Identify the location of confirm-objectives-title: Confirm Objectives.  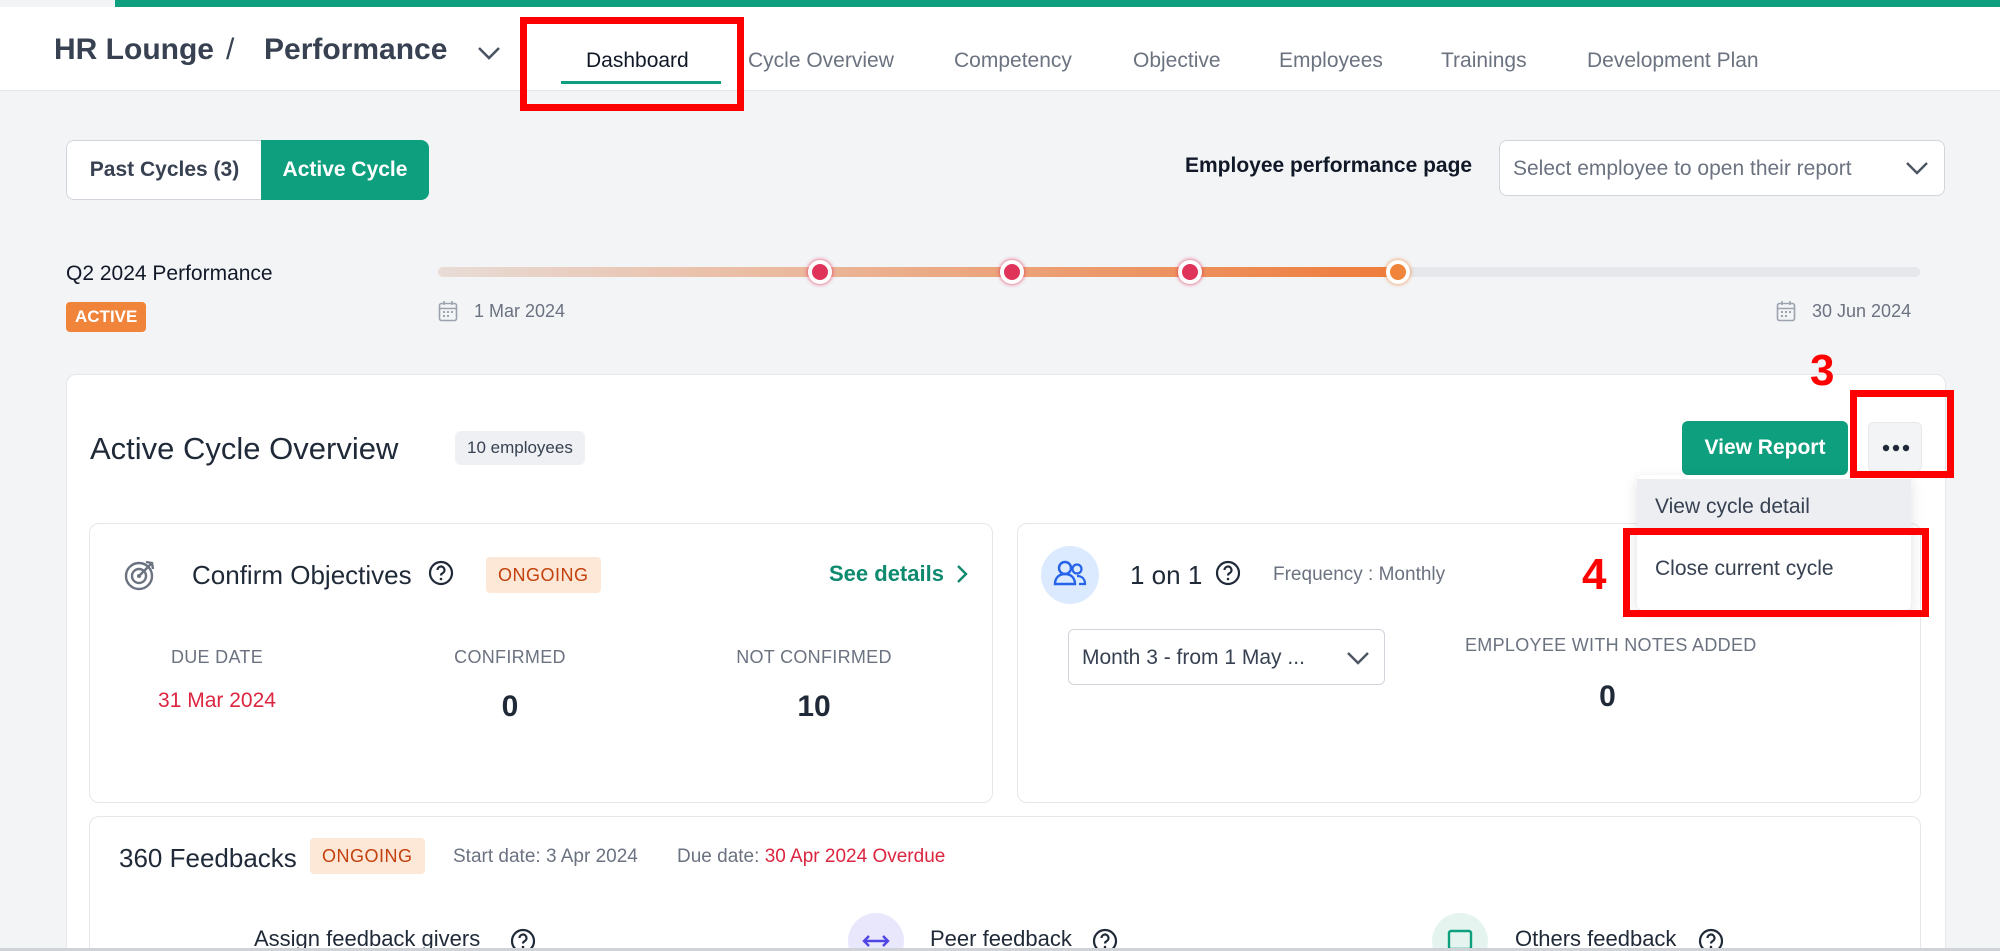
(302, 575).